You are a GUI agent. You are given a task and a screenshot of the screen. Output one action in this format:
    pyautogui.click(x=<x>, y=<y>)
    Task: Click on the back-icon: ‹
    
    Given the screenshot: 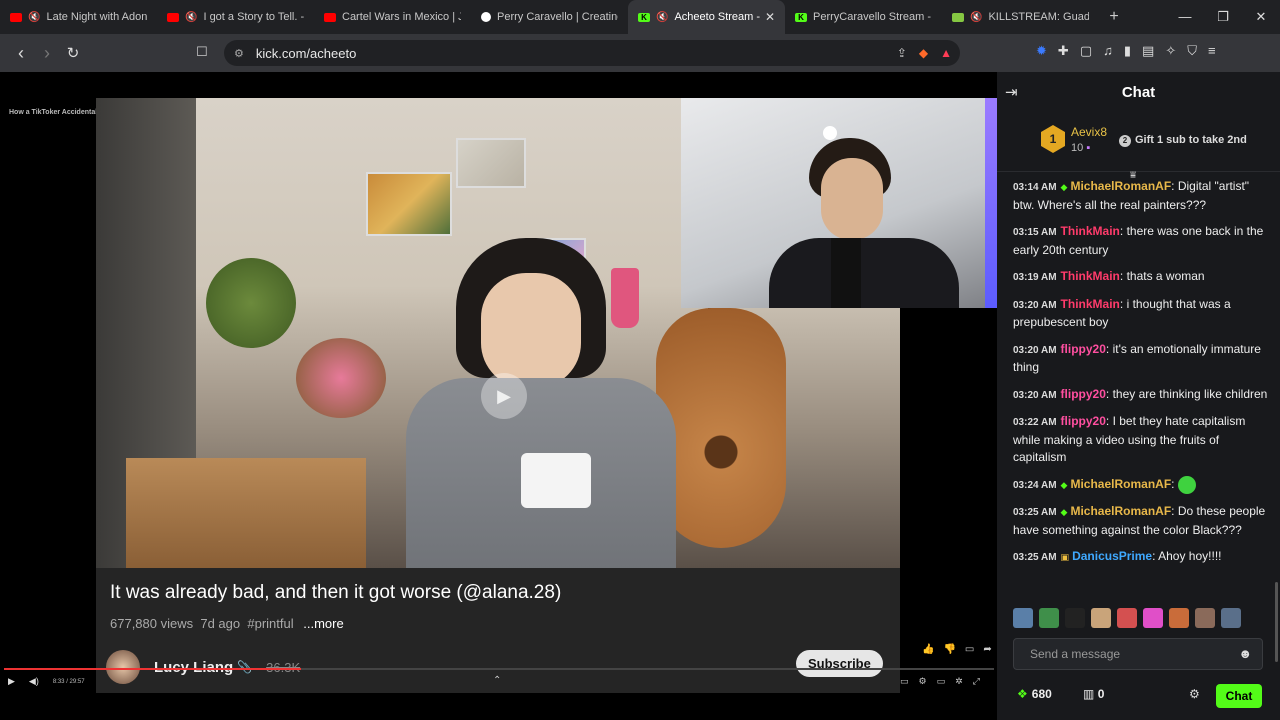 What is the action you would take?
    pyautogui.click(x=21, y=53)
    